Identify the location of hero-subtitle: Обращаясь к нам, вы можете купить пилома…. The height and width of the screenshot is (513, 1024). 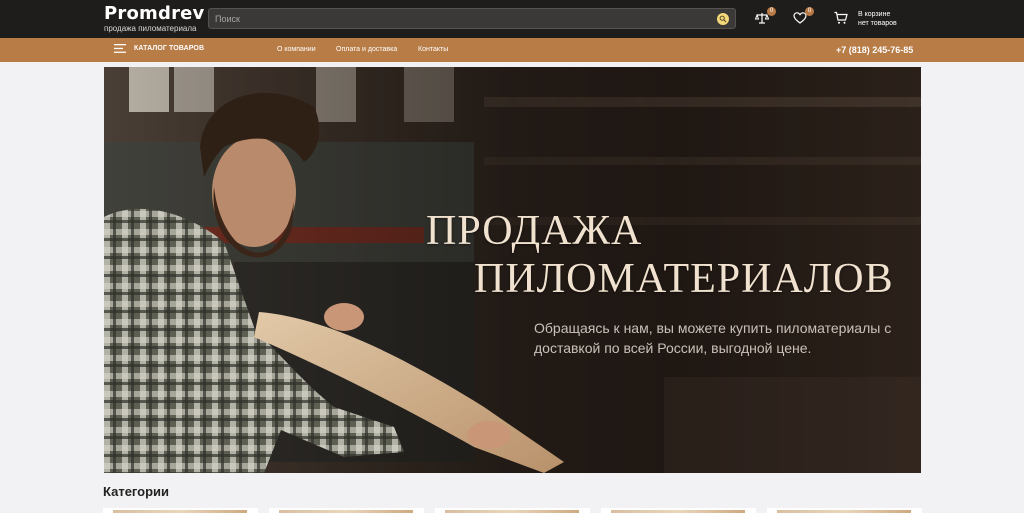
(713, 338).